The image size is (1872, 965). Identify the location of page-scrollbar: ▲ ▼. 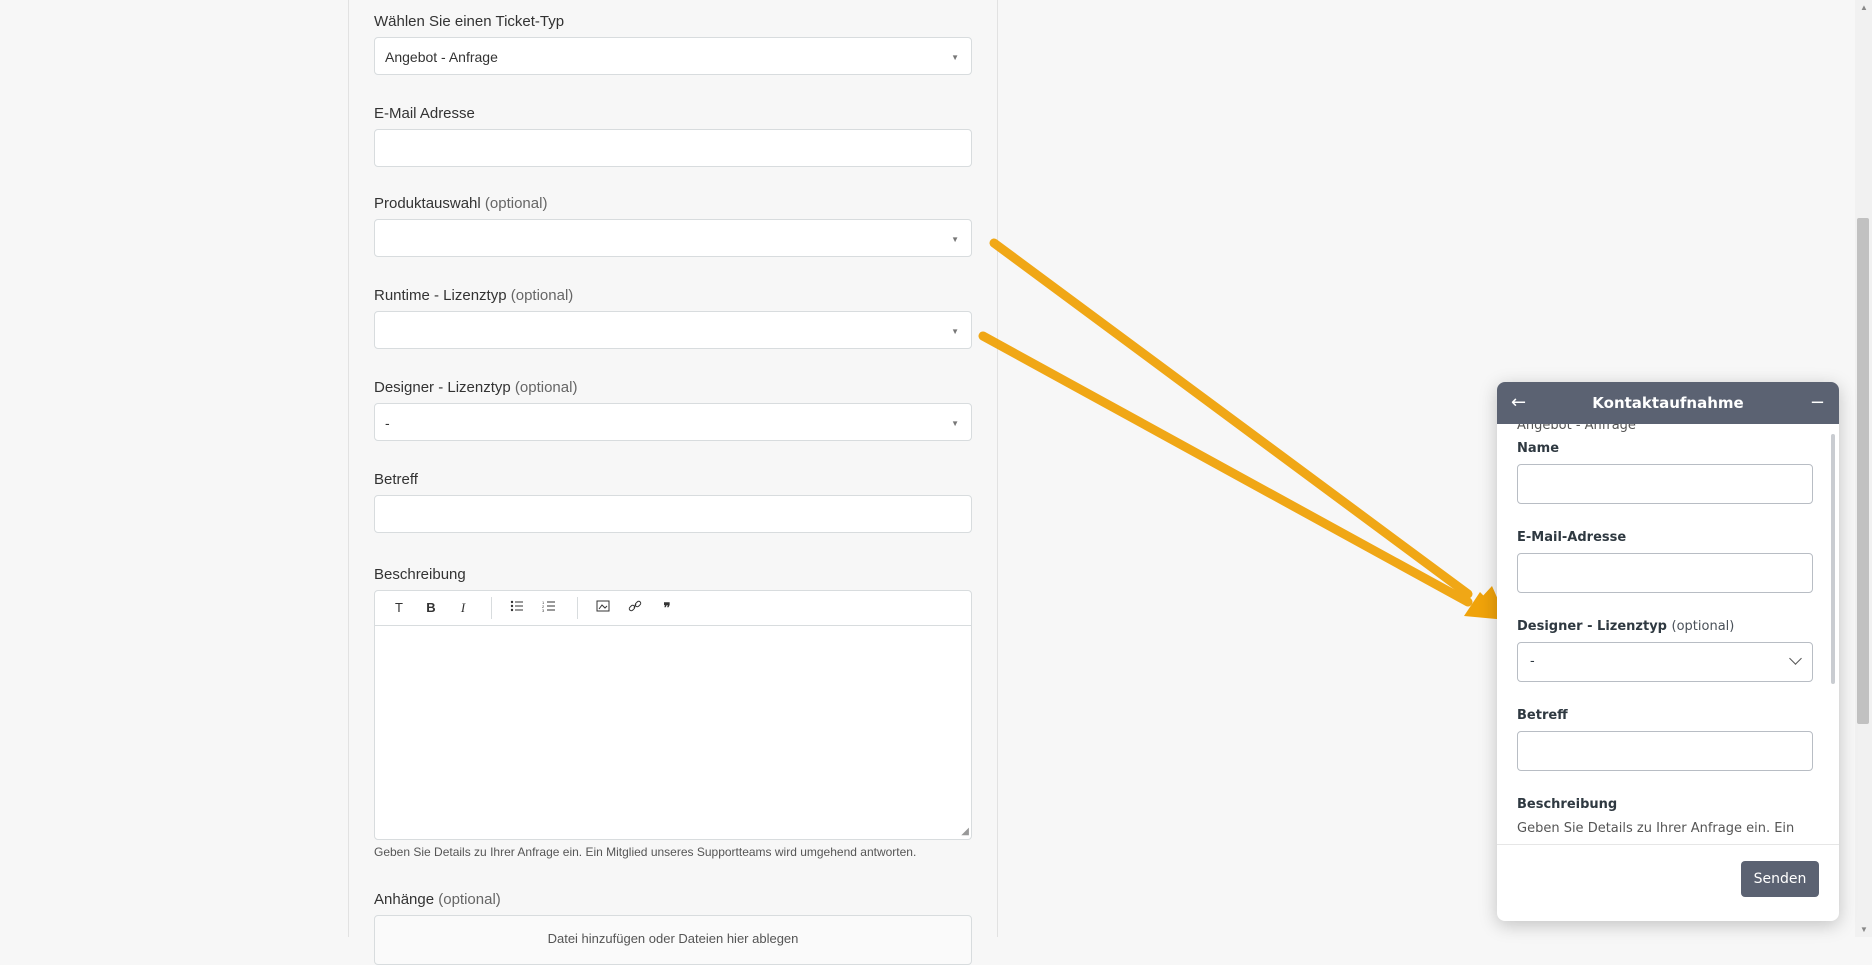
(1863, 468).